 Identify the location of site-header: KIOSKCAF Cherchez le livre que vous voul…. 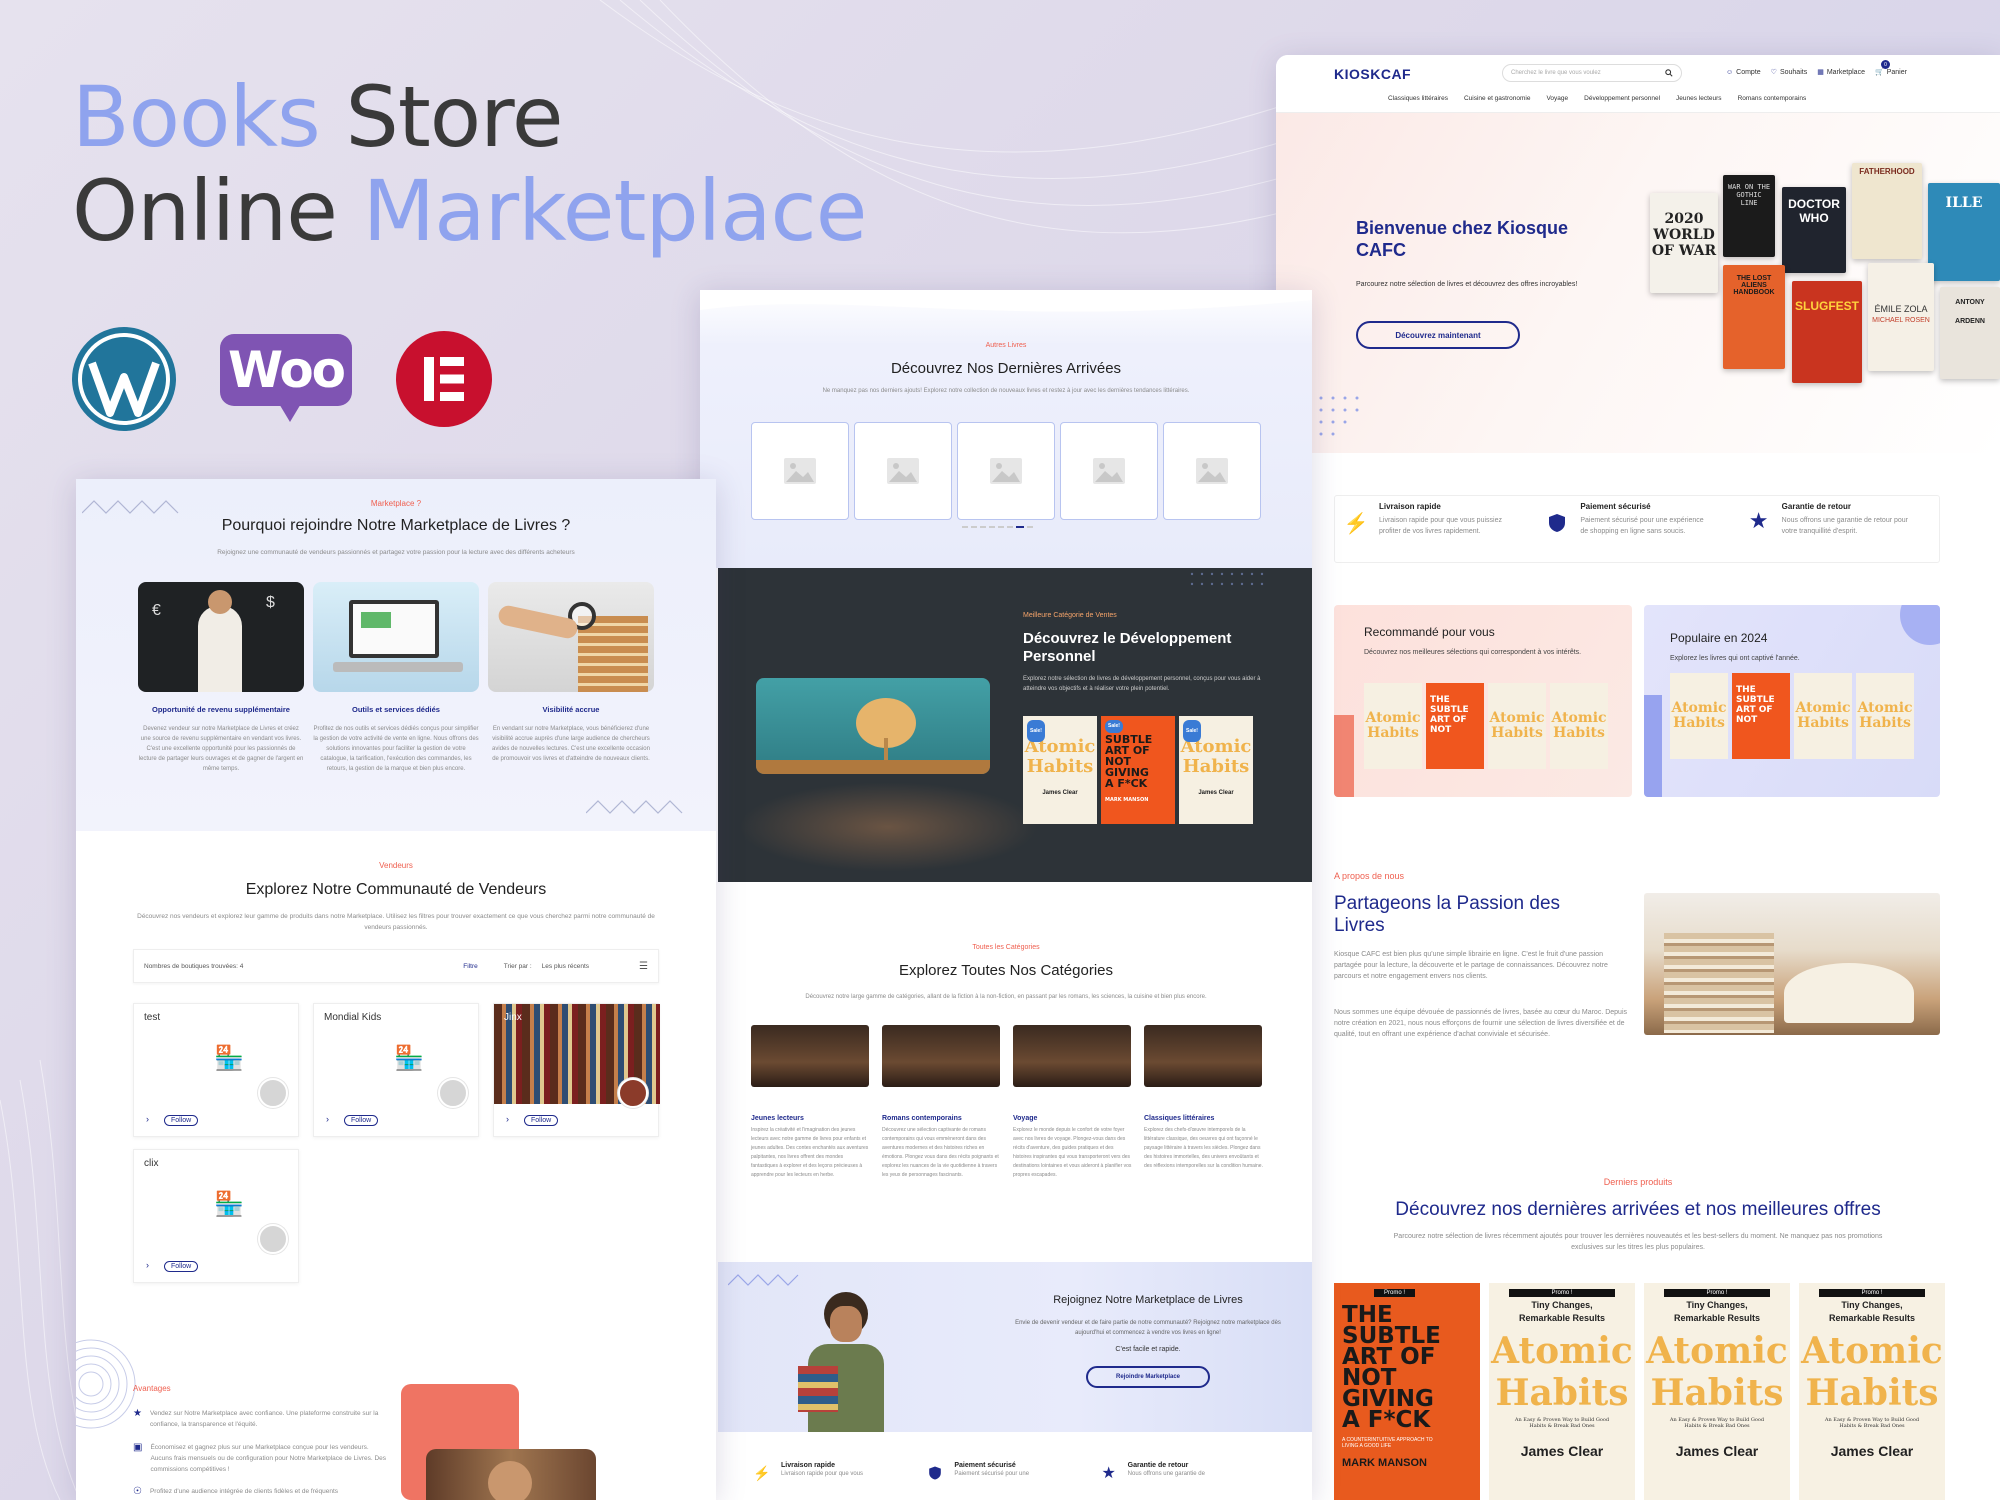
(1638, 84).